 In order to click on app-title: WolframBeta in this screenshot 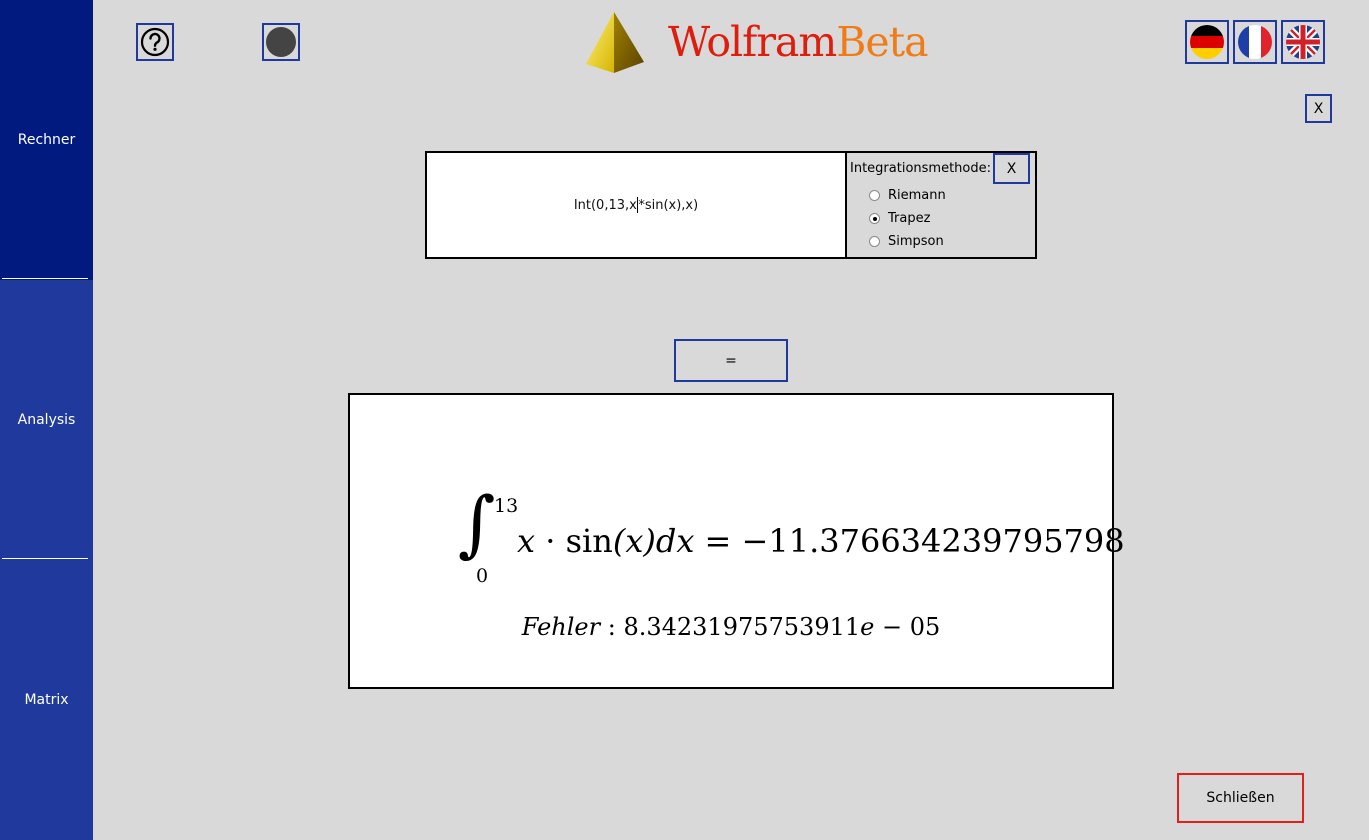, I will do `click(798, 42)`.